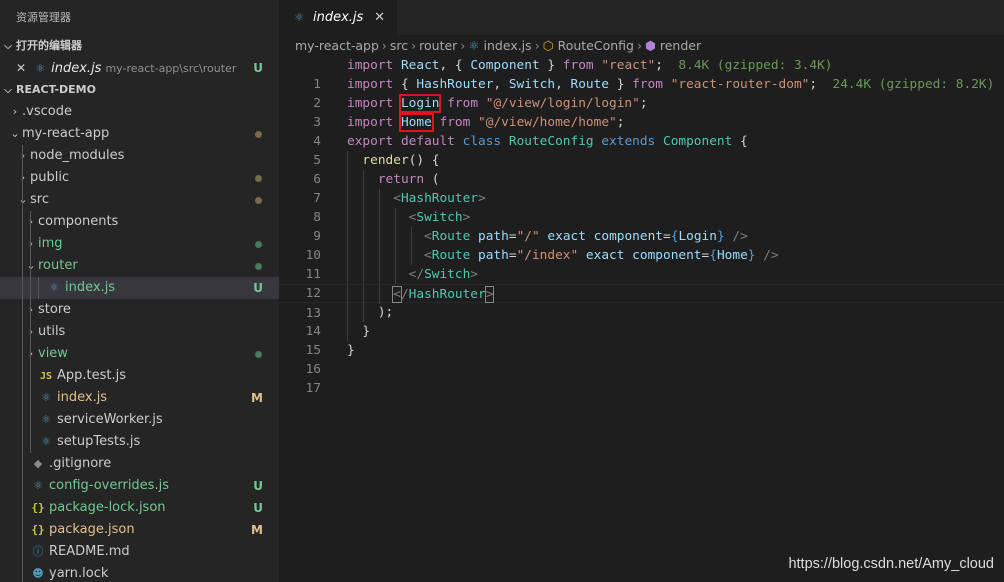  Describe the element at coordinates (139, 134) in the screenshot. I see `tree-folder: ⌄ my-react-app` at that location.